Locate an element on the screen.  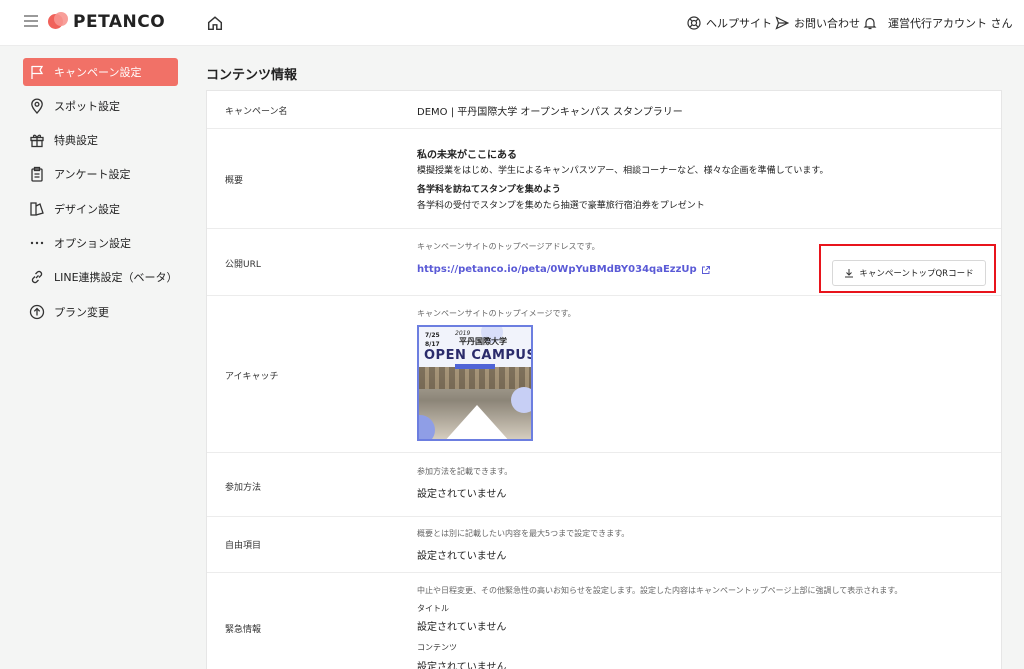
more-dots-icon is located at coordinates (37, 243).